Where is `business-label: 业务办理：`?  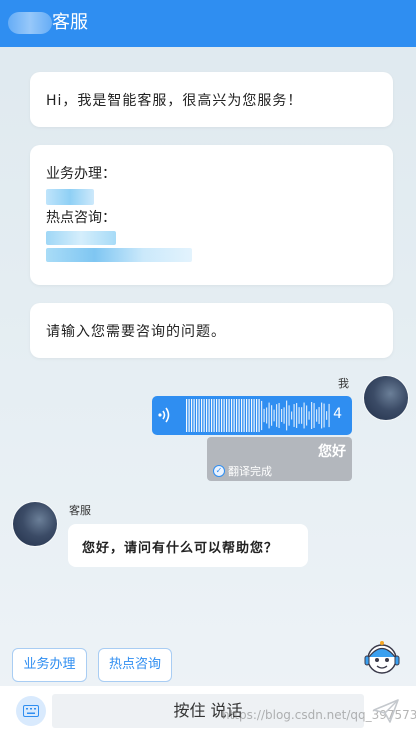
business-label: 业务办理： is located at coordinates (81, 174).